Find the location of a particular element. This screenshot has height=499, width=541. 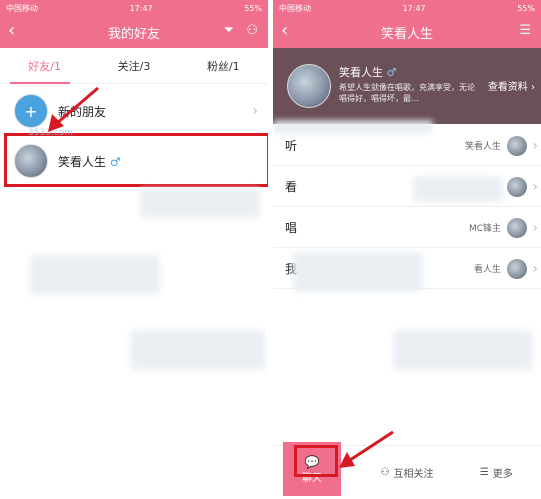

active-tab-indicator is located at coordinates (40, 83).